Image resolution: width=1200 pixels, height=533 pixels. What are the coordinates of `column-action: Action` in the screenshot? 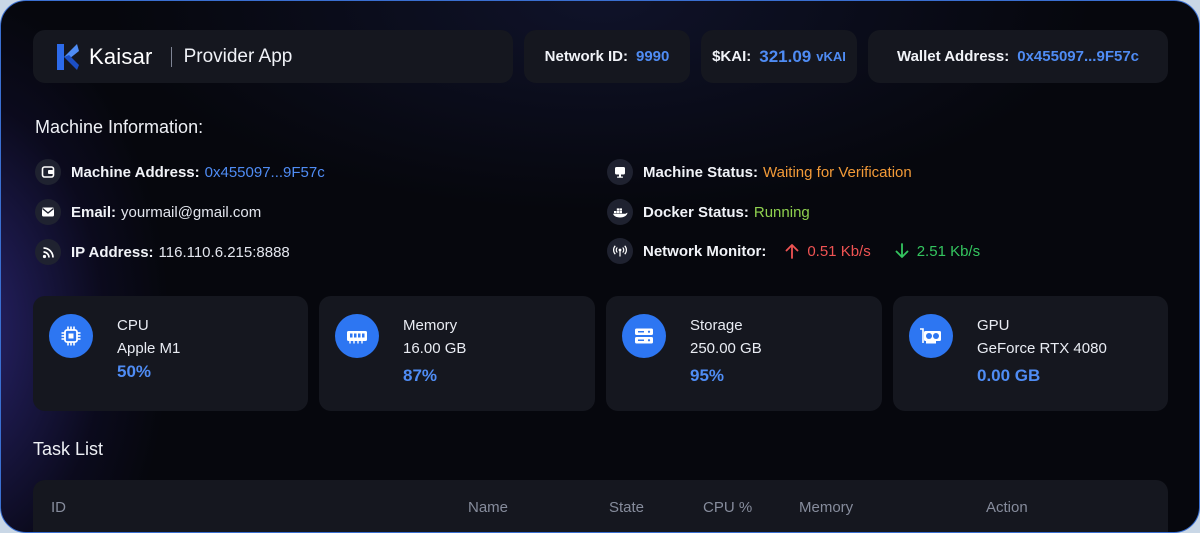 It's located at (1007, 507).